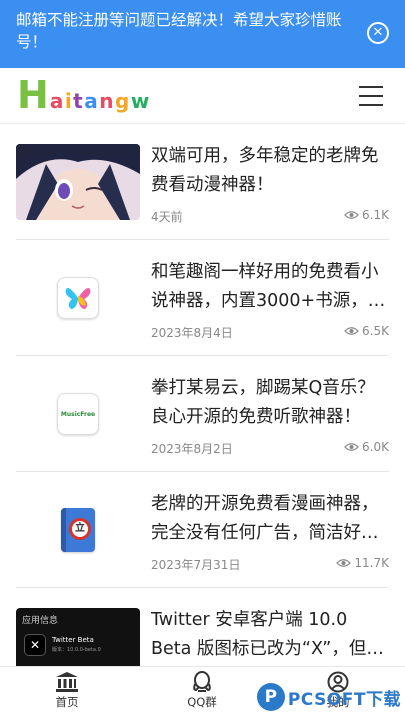  What do you see at coordinates (270, 403) in the screenshot?
I see `article-title: 拳打某易云，脚踢某Q音乐？良心开源的免费听歌神器！` at bounding box center [270, 403].